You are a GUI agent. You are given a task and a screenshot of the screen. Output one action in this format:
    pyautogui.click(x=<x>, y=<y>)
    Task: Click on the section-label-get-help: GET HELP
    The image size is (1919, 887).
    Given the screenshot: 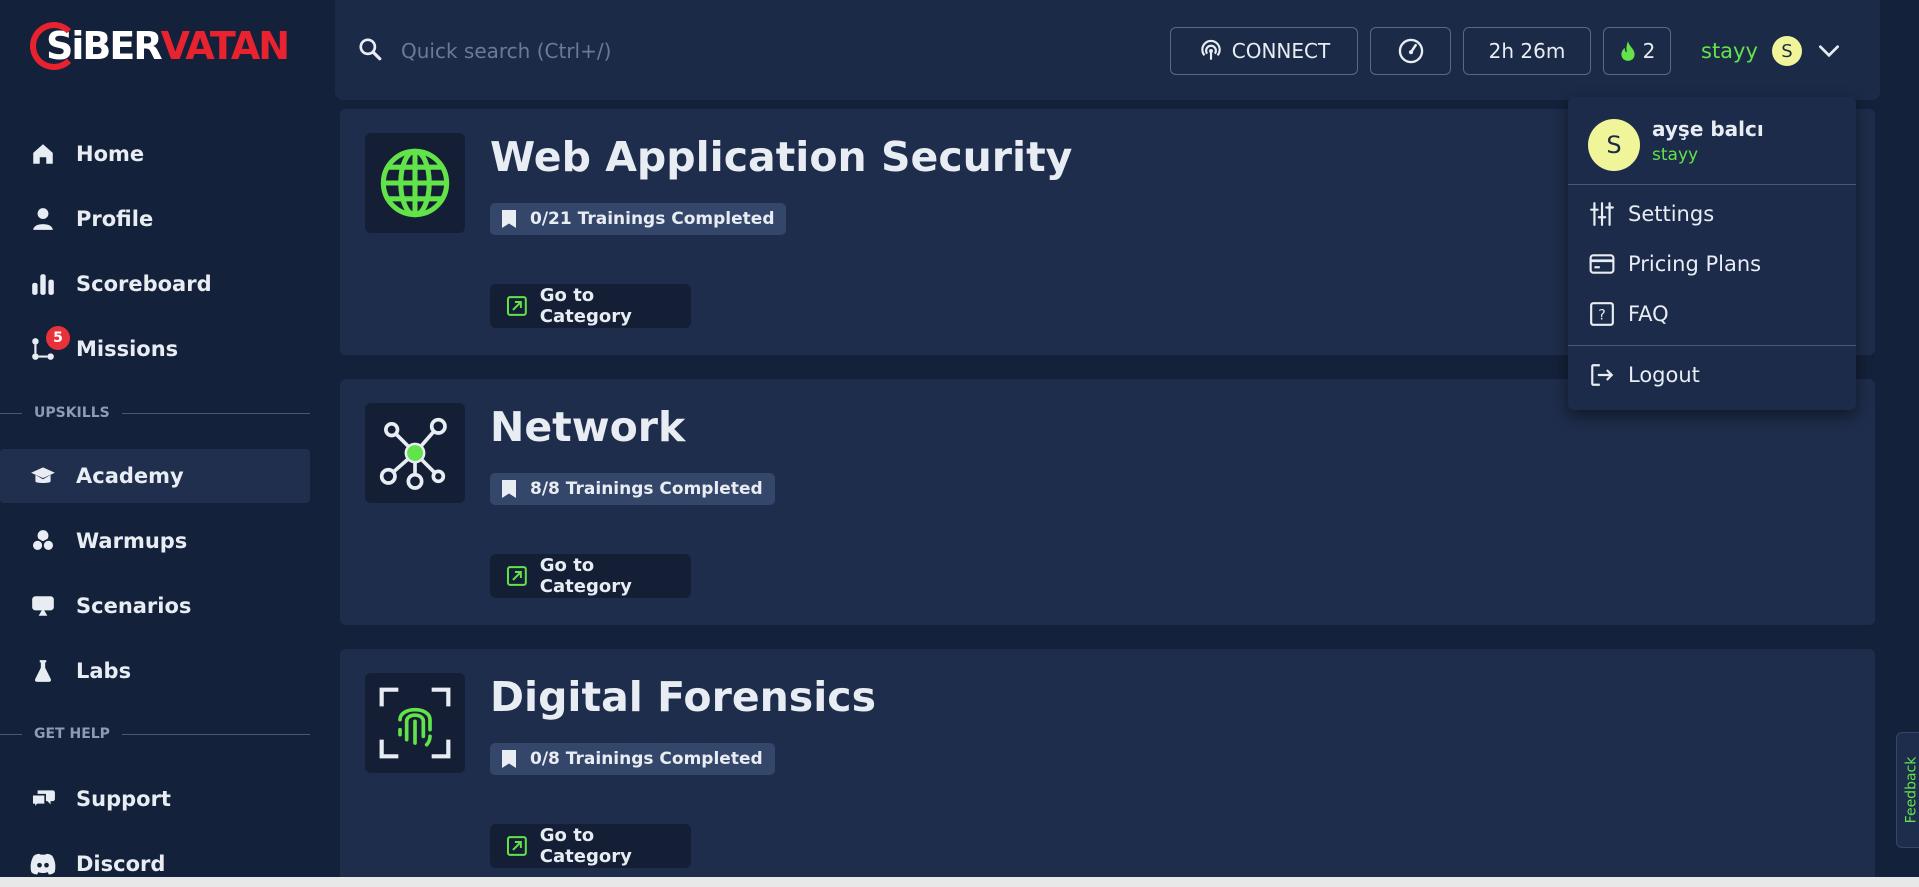 What is the action you would take?
    pyautogui.click(x=155, y=734)
    